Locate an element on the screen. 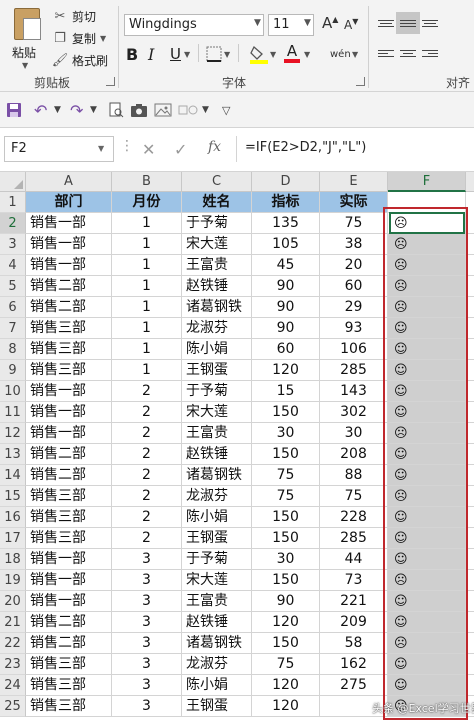  cut-button: ✂ 剪切 is located at coordinates (74, 16).